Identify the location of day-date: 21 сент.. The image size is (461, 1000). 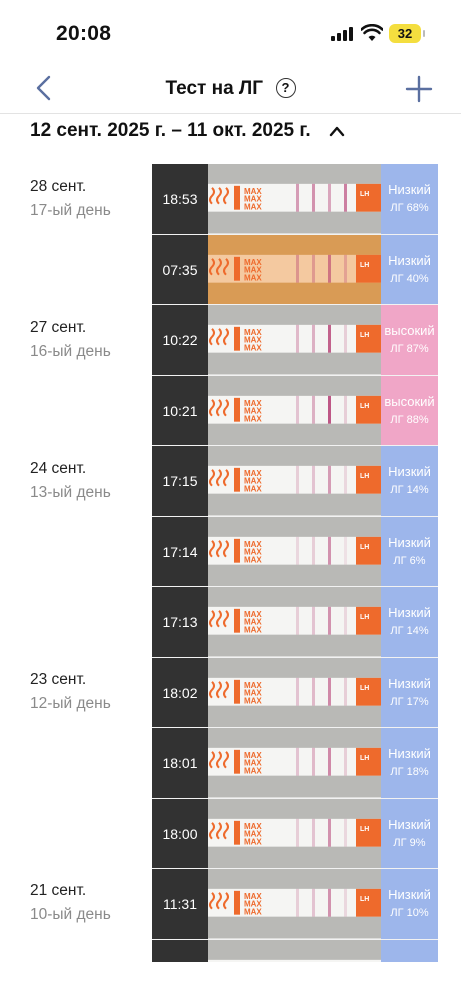
(58, 890).